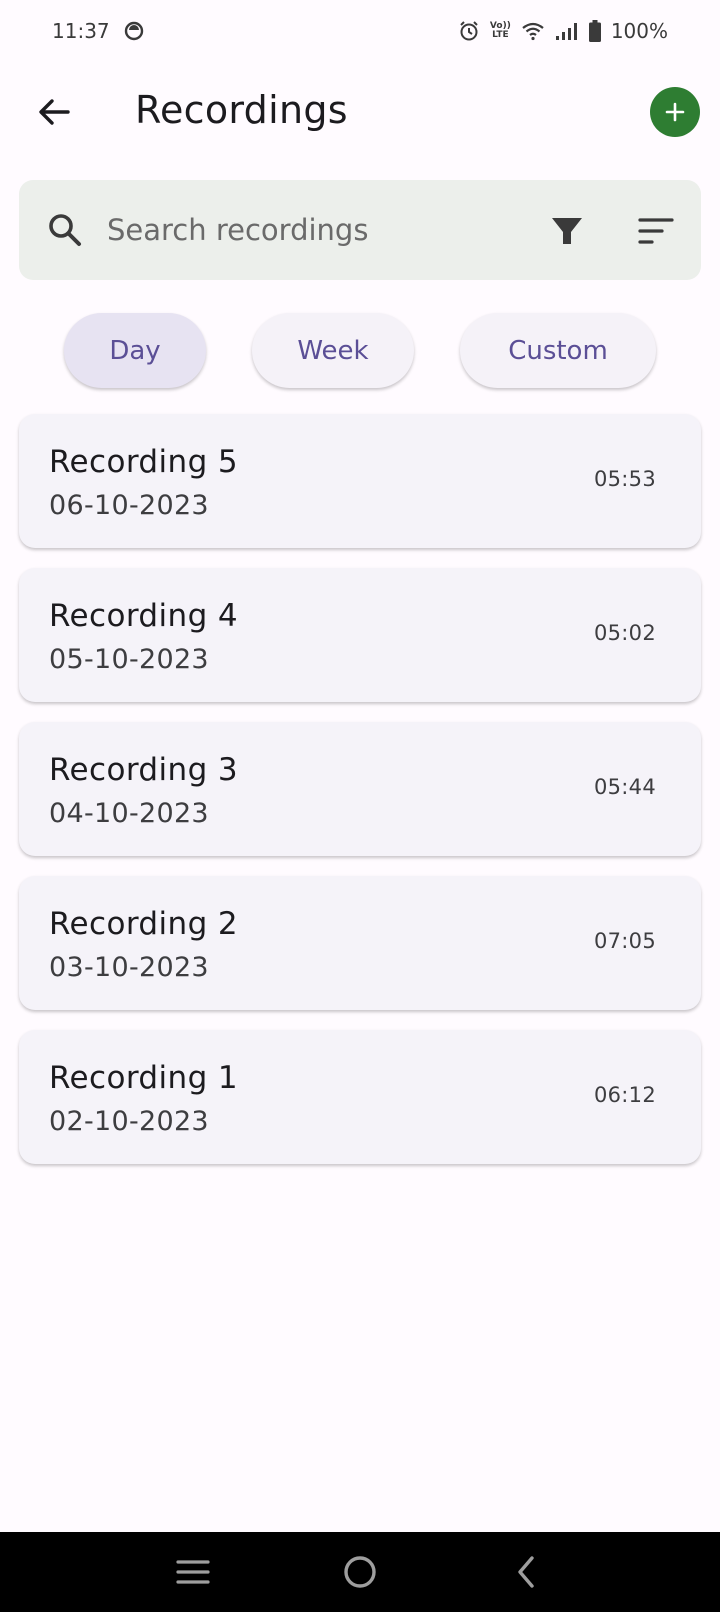  Describe the element at coordinates (624, 1095) in the screenshot. I see `recording-duration: 06:12` at that location.